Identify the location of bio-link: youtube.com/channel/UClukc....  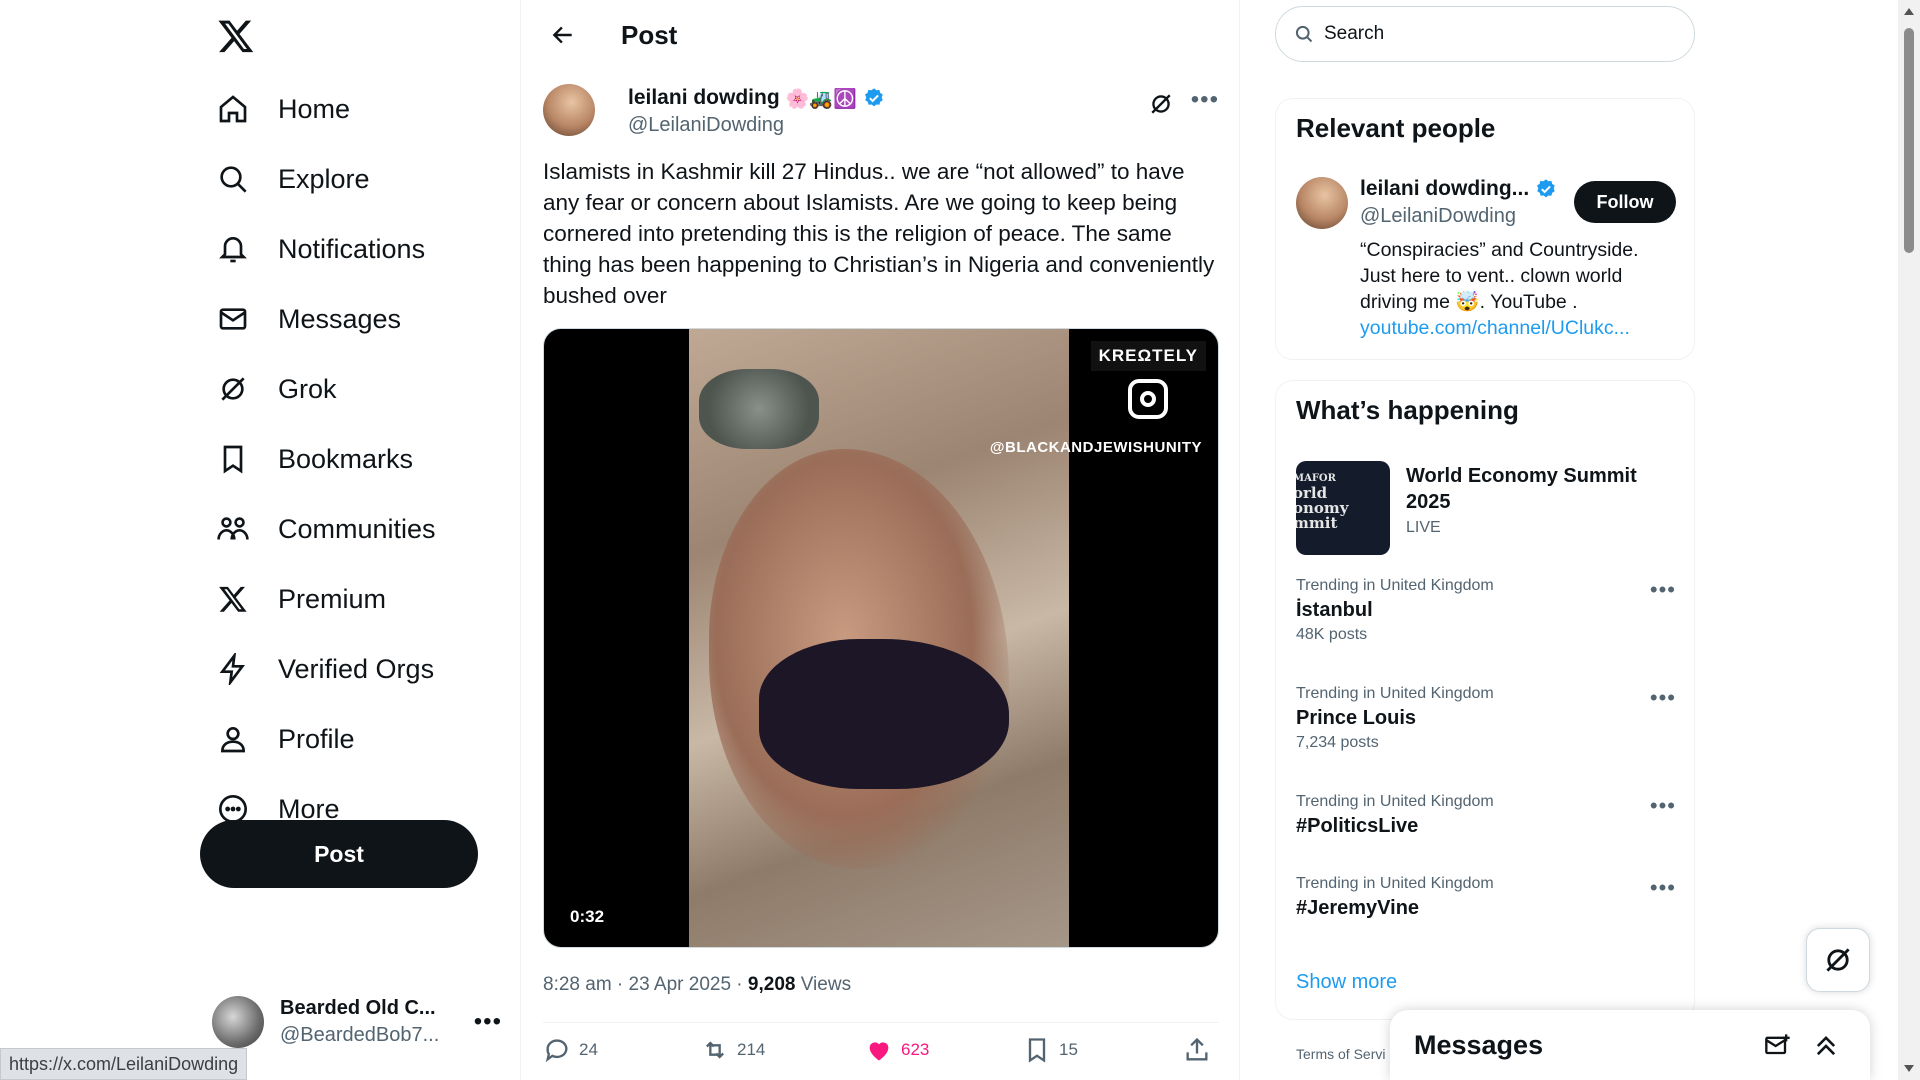
(1495, 328).